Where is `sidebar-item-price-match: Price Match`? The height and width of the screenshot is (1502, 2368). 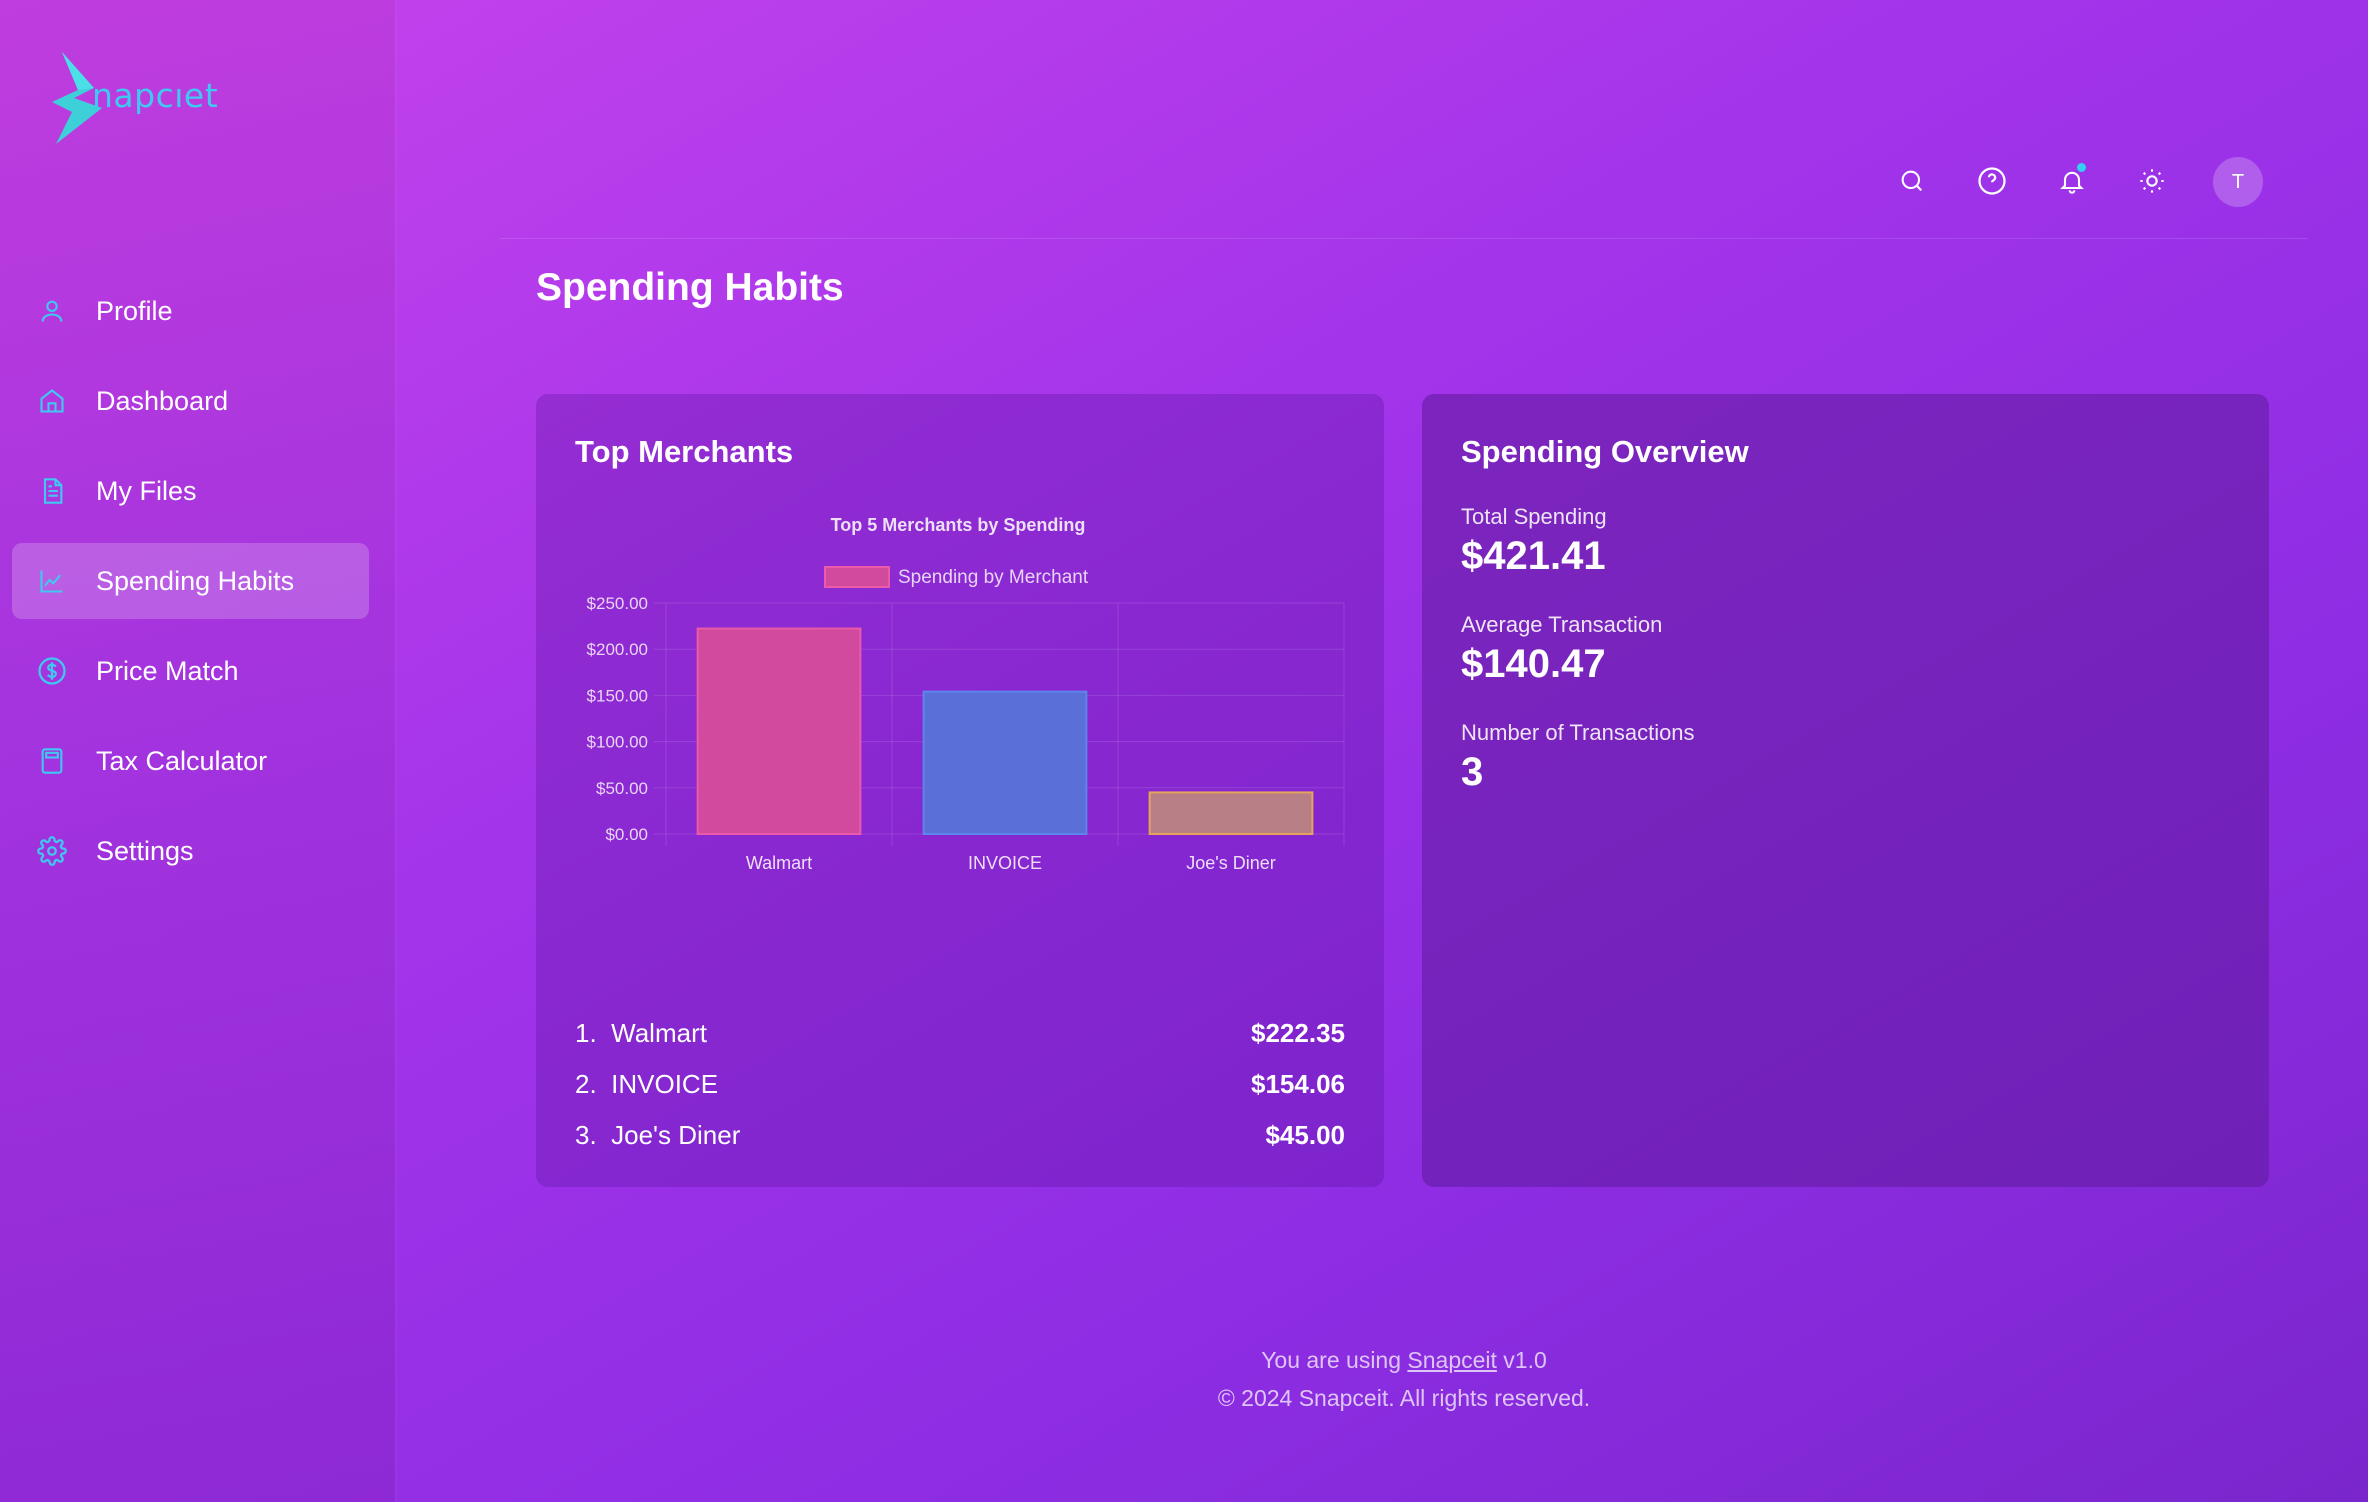 sidebar-item-price-match: Price Match is located at coordinates (190, 671).